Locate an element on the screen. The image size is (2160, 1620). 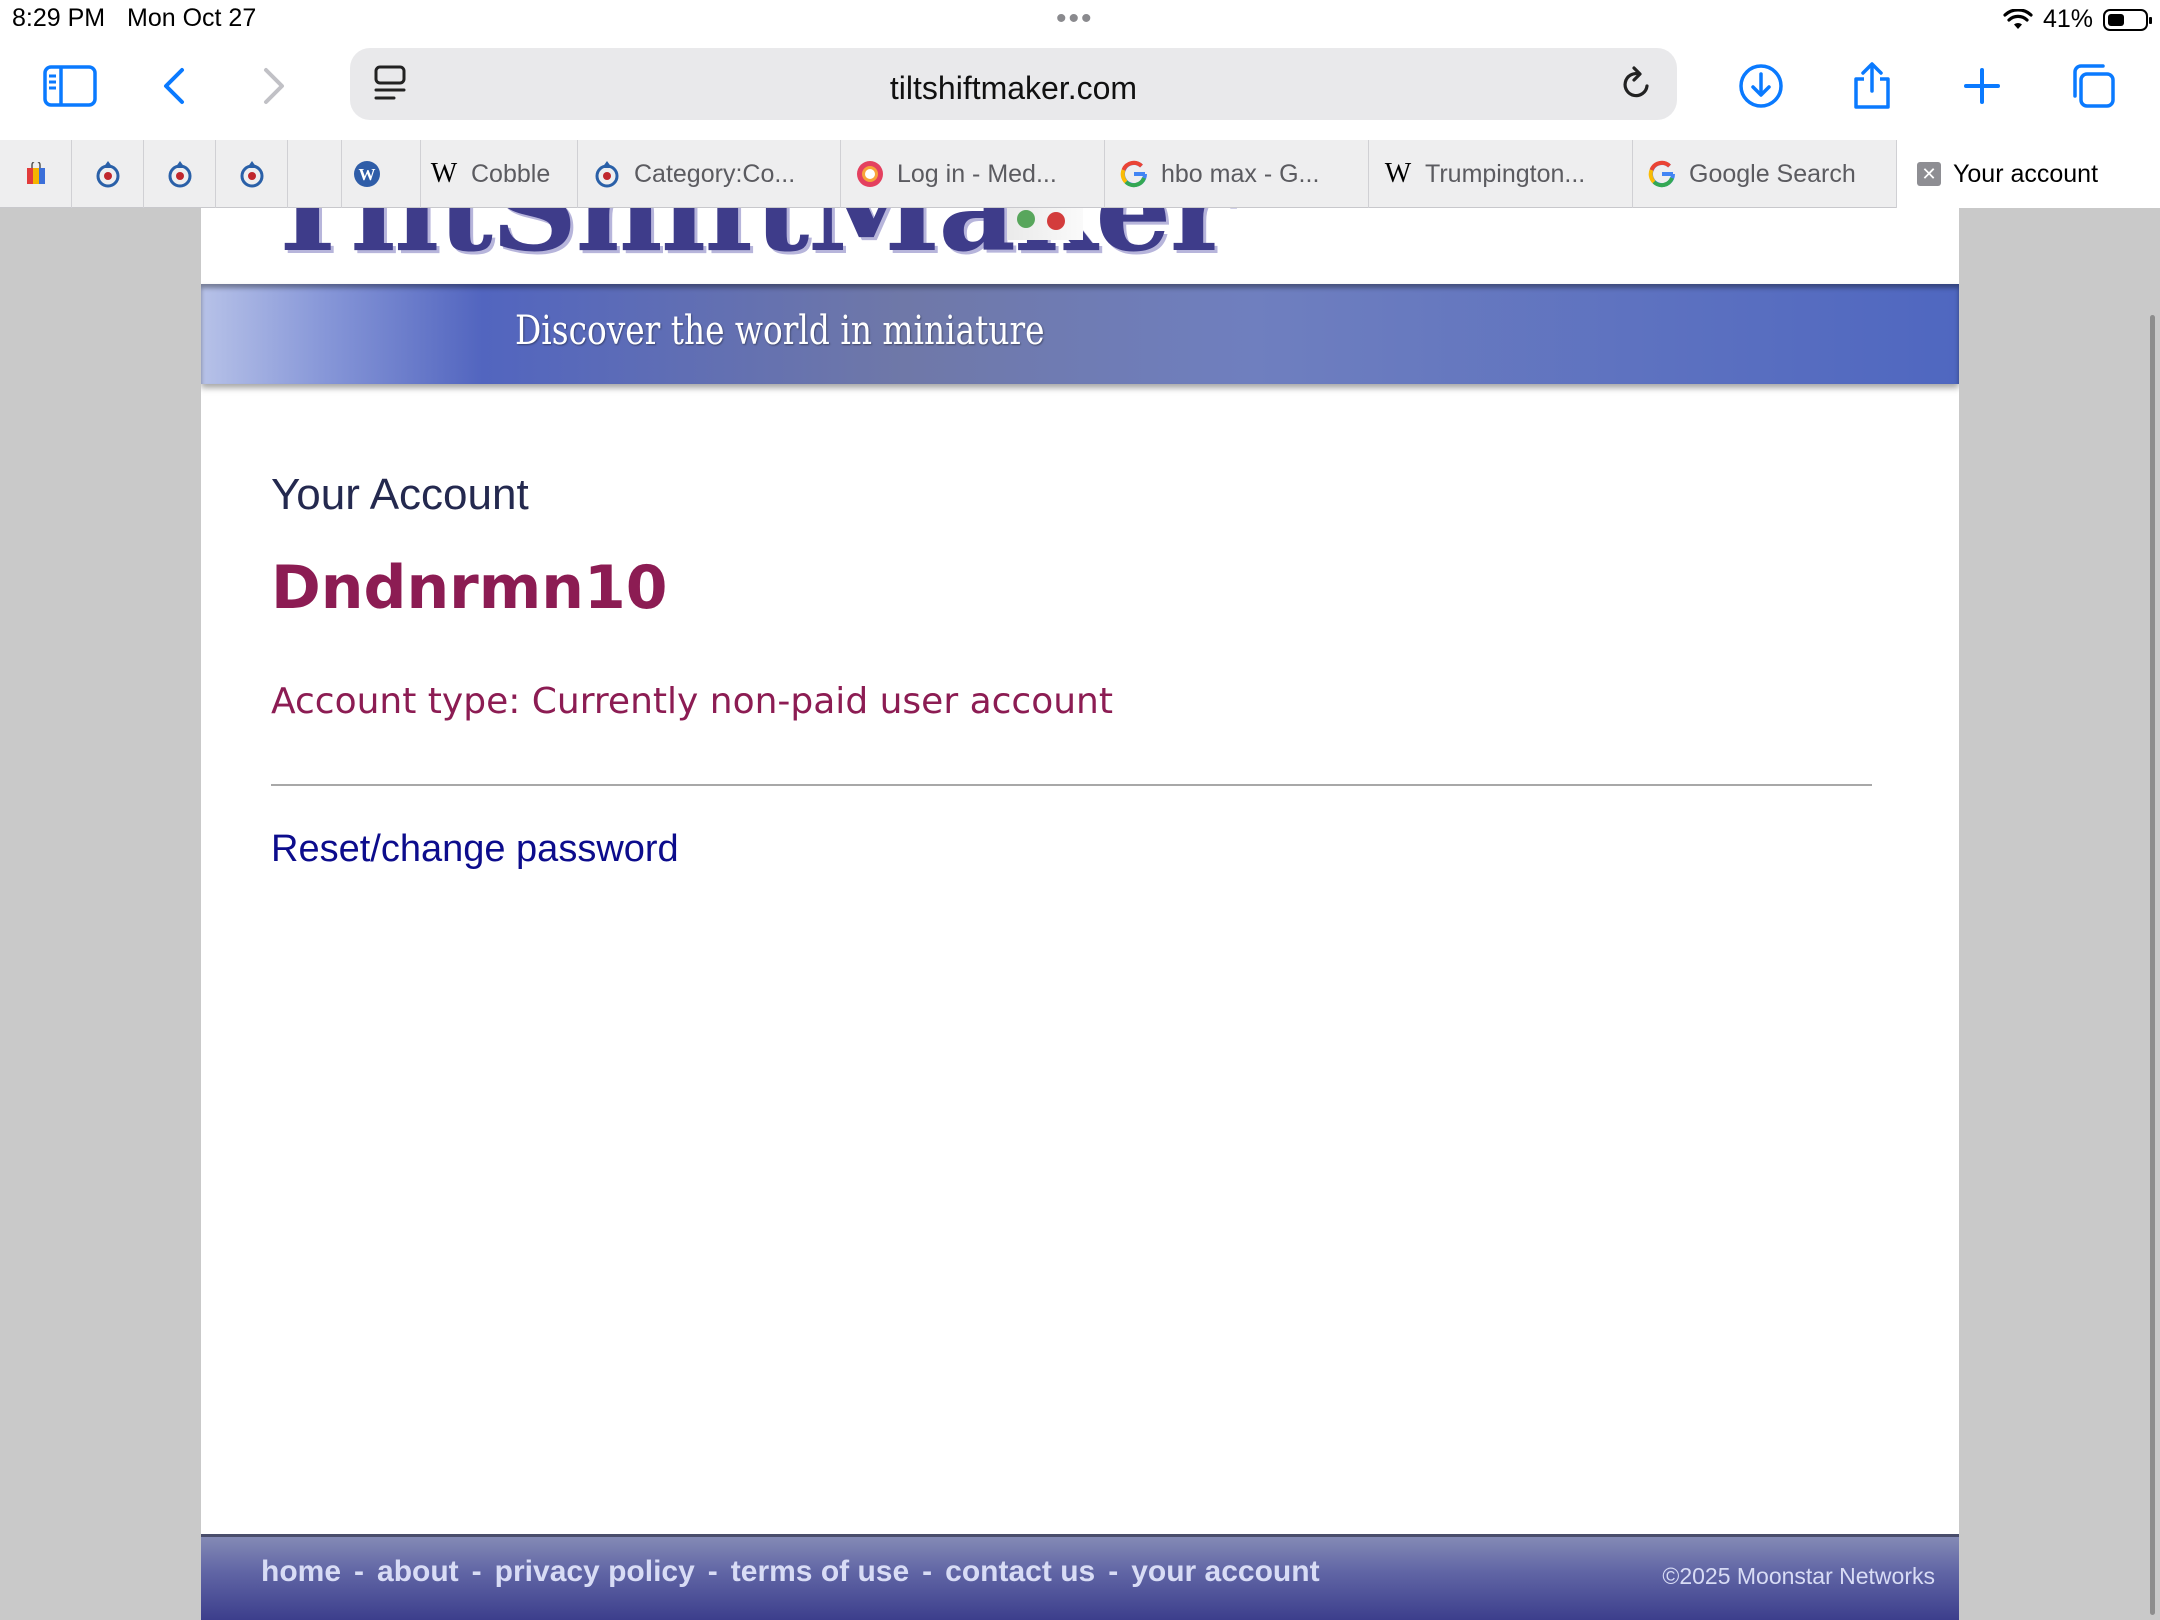
chevron-left-icon is located at coordinates (174, 86).